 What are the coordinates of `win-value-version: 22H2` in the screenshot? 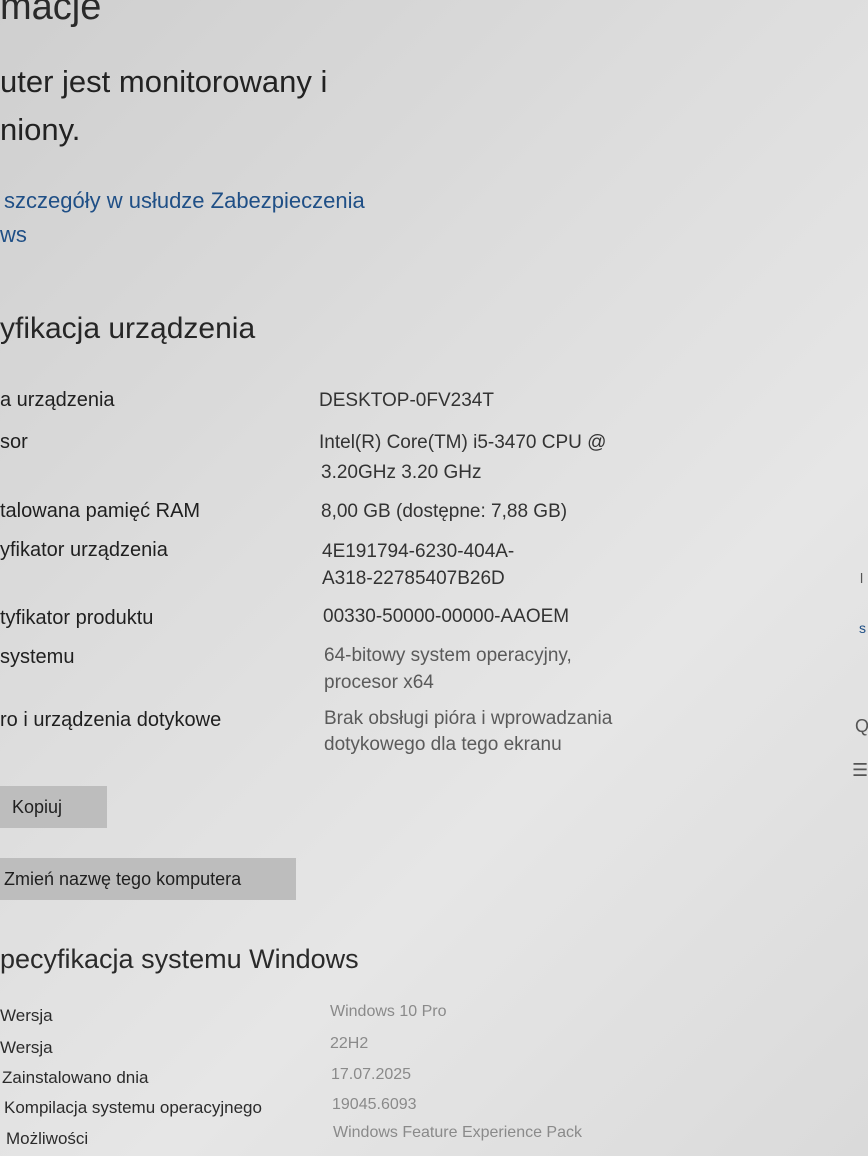 It's located at (349, 1043).